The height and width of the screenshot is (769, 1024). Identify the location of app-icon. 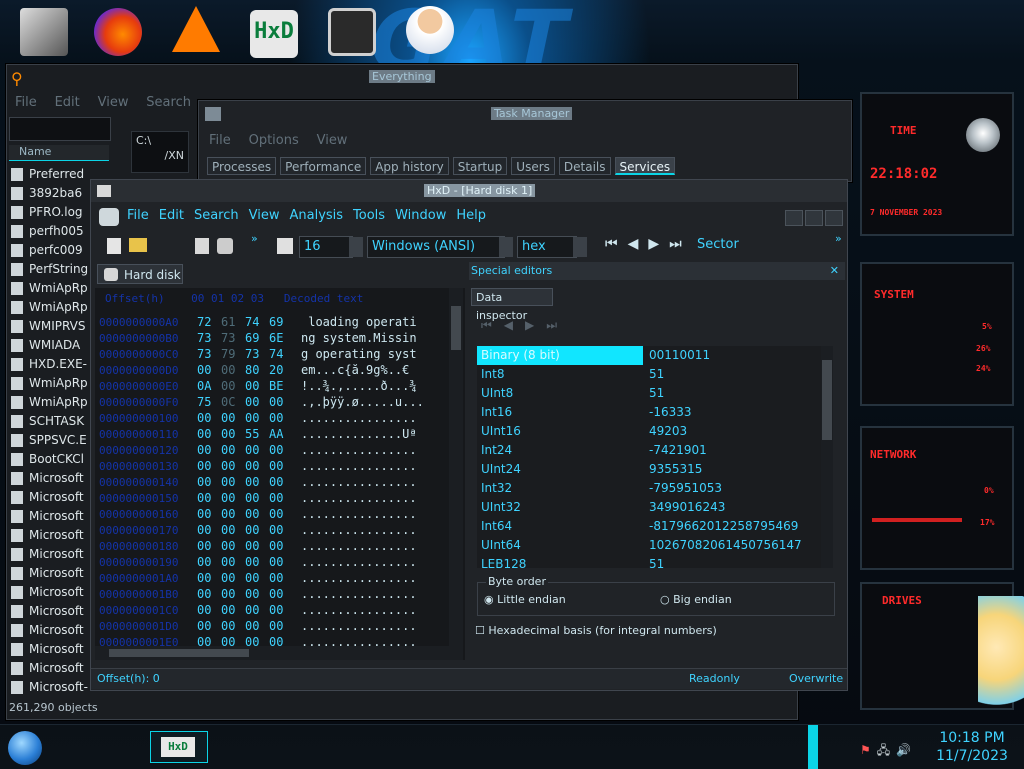
(352, 32).